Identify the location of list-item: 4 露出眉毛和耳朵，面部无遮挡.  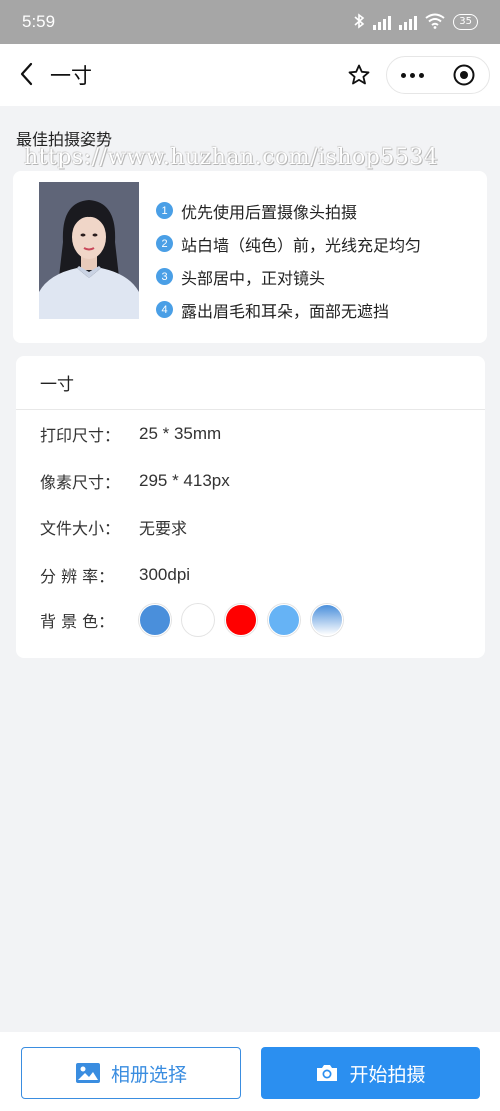
(288, 309).